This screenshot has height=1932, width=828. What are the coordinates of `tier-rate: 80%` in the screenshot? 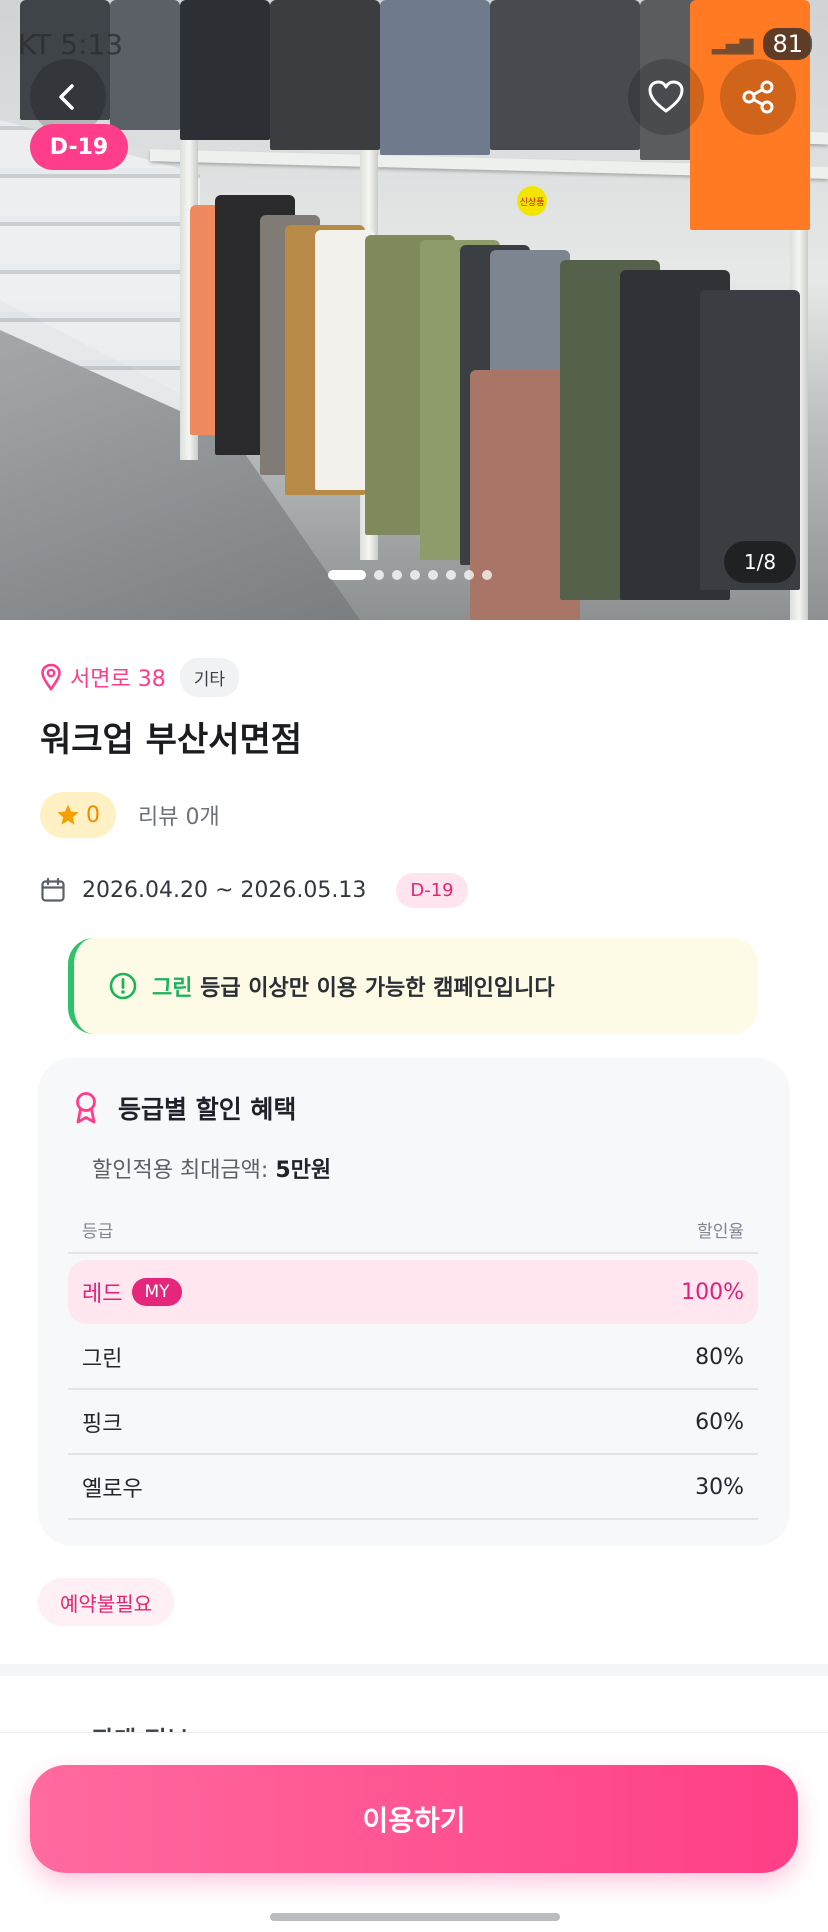 It's located at (719, 1357).